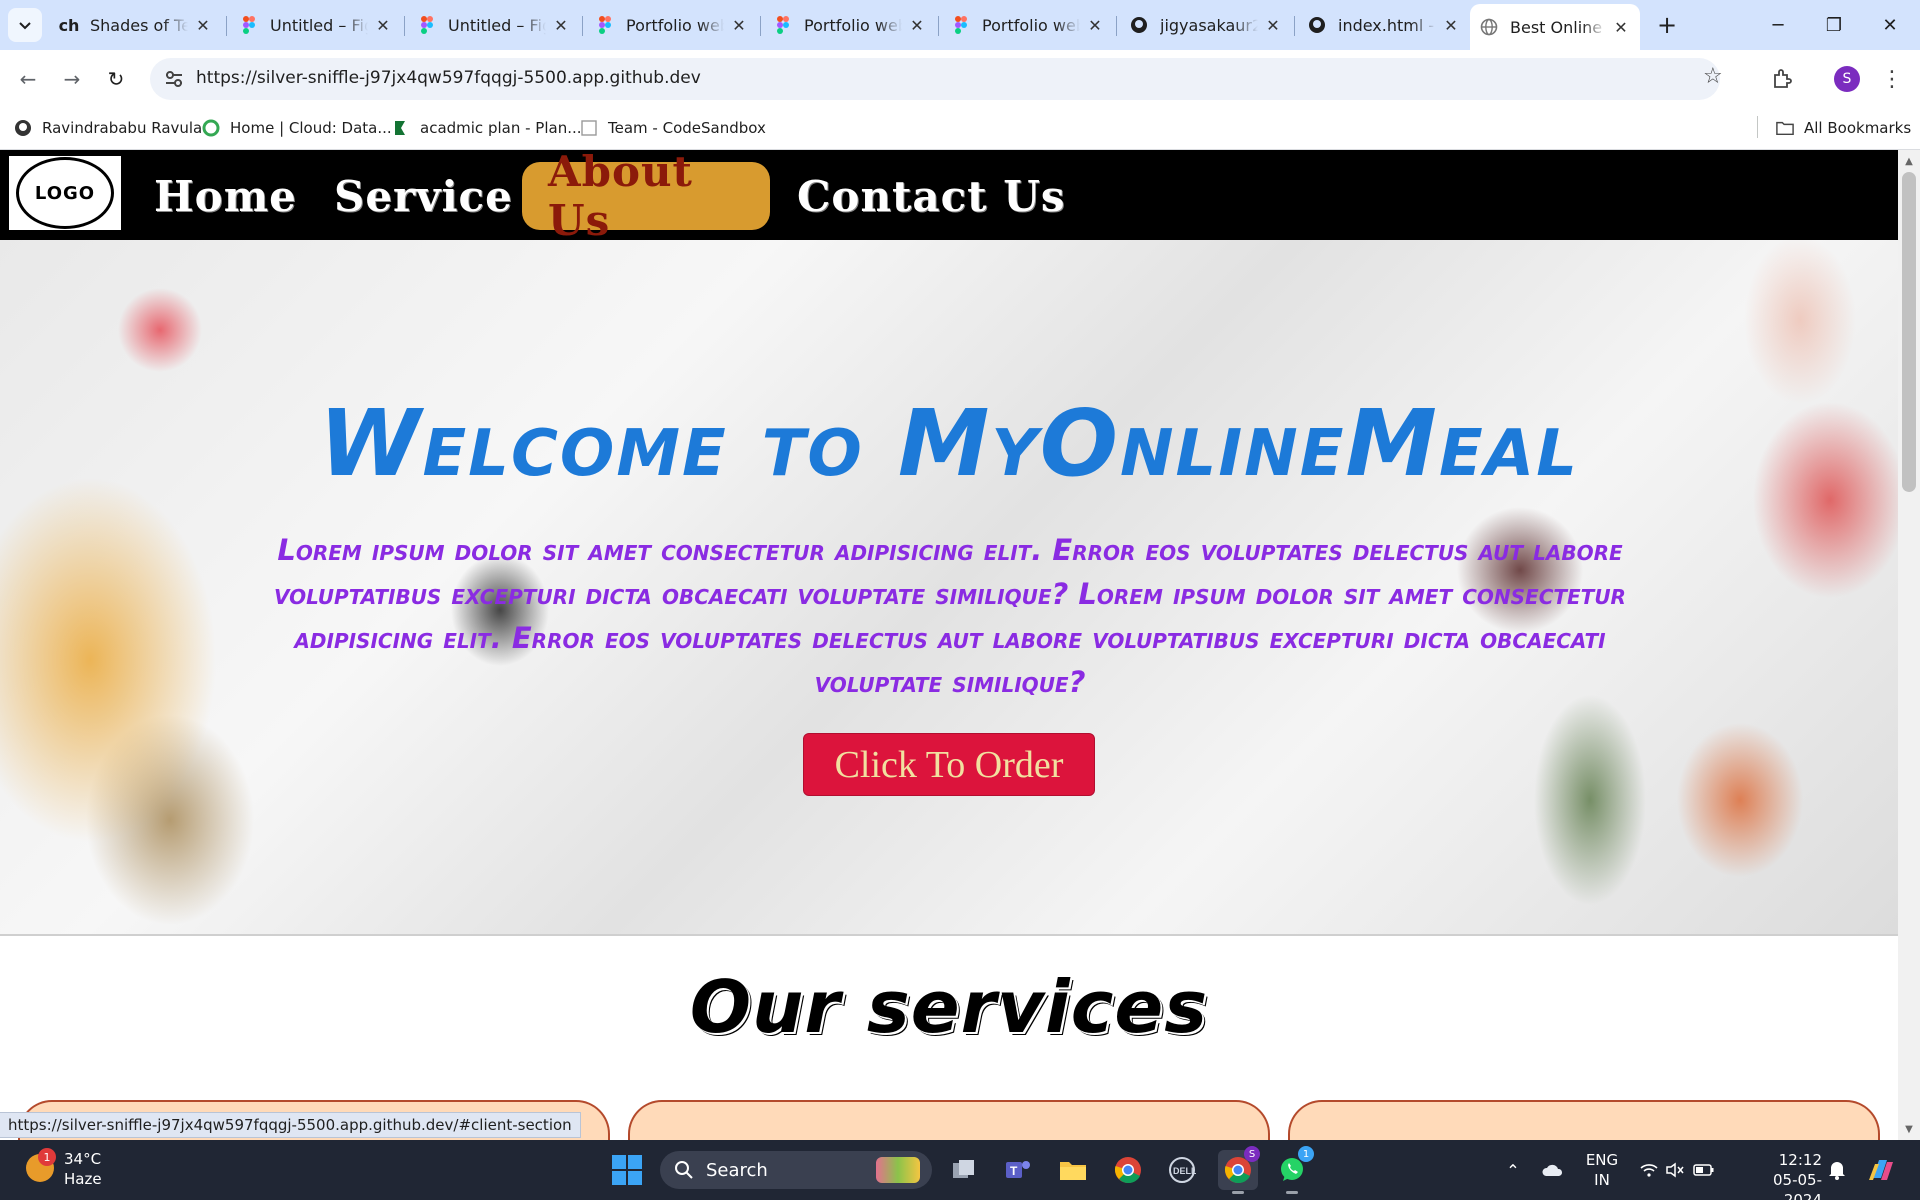  I want to click on taskbar-clock: 12:12 05-05-2024, so click(1779, 1175).